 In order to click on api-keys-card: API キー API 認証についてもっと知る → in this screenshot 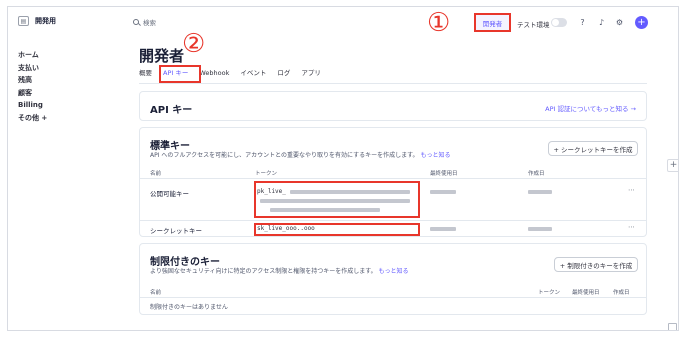, I will do `click(393, 106)`.